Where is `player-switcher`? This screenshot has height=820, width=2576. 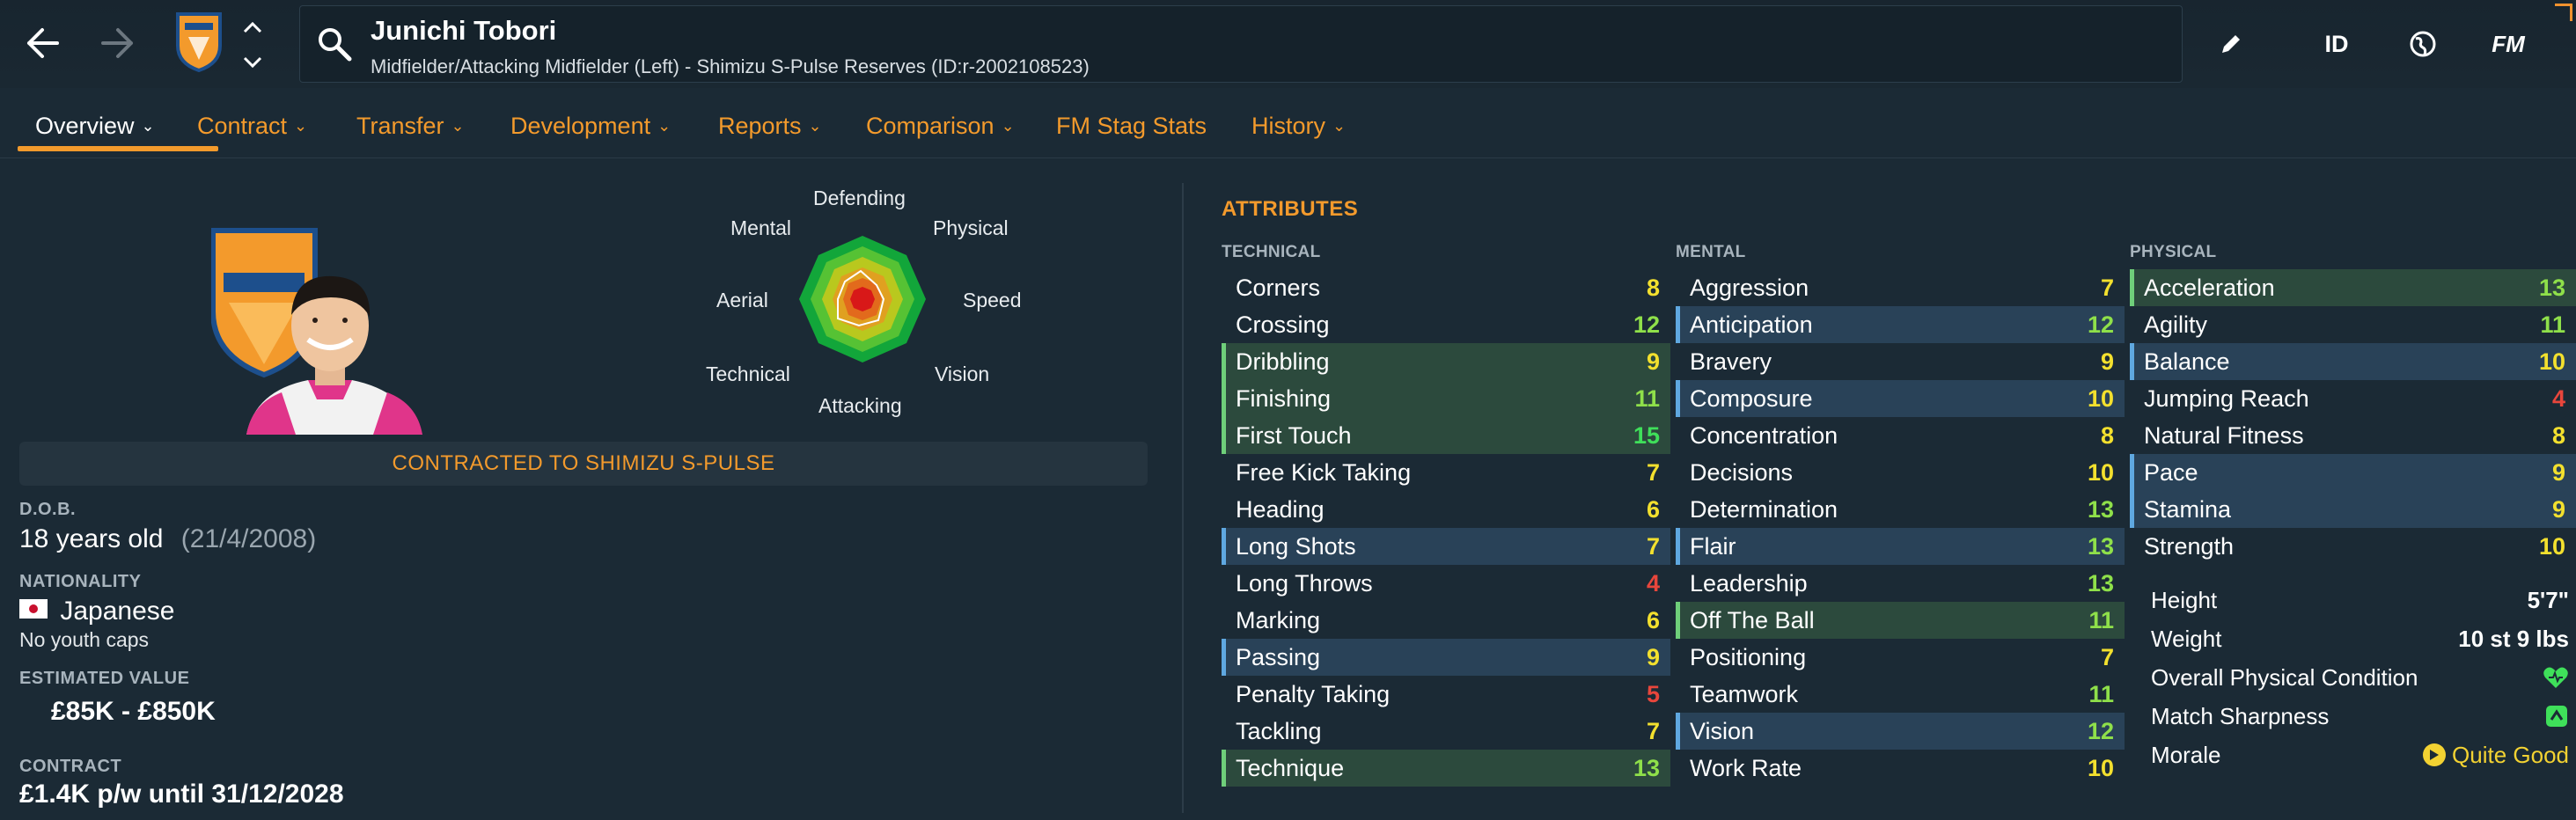
player-switcher is located at coordinates (252, 45).